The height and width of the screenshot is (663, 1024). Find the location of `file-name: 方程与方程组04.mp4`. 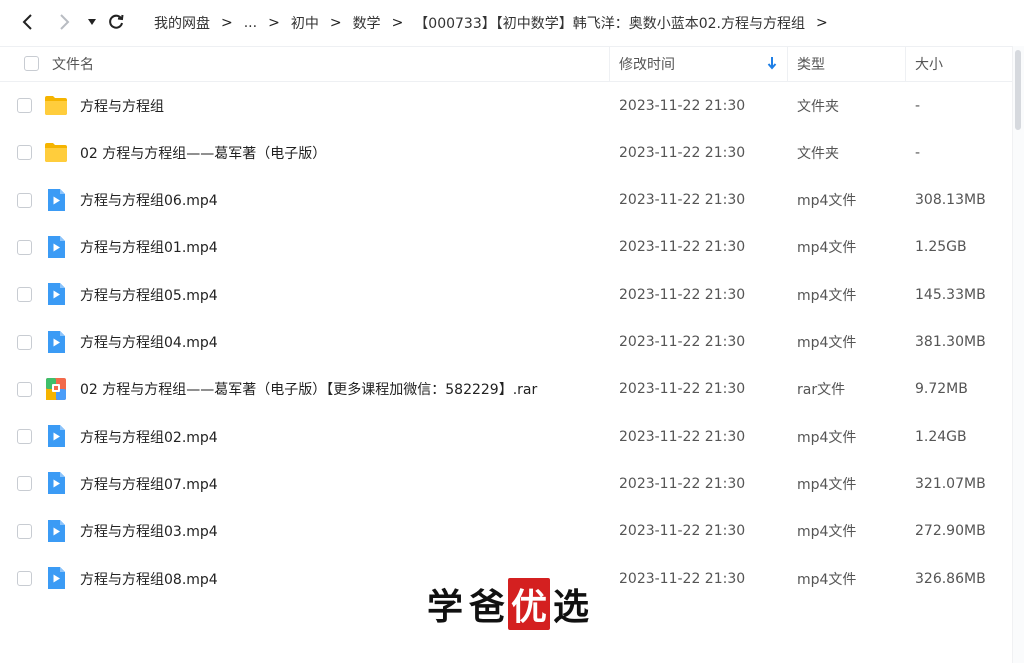

file-name: 方程与方程组04.mp4 is located at coordinates (149, 342).